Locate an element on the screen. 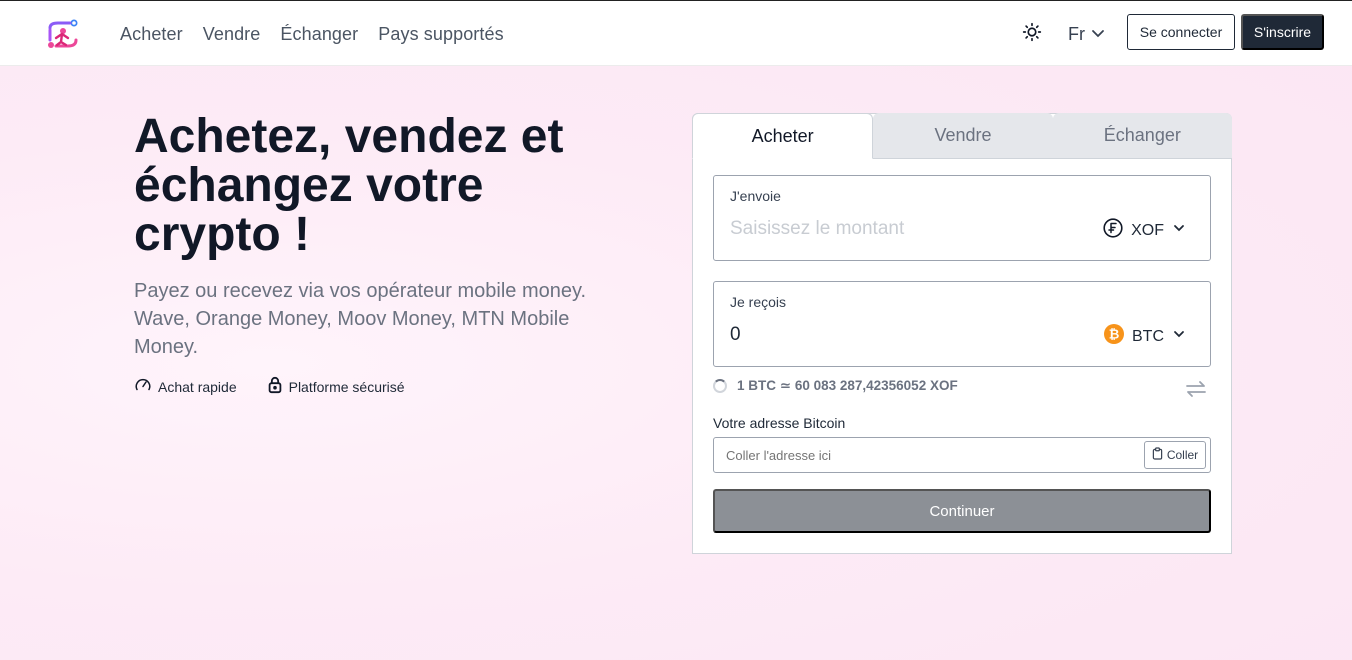 The height and width of the screenshot is (660, 1352). clipboard-icon is located at coordinates (1157, 455).